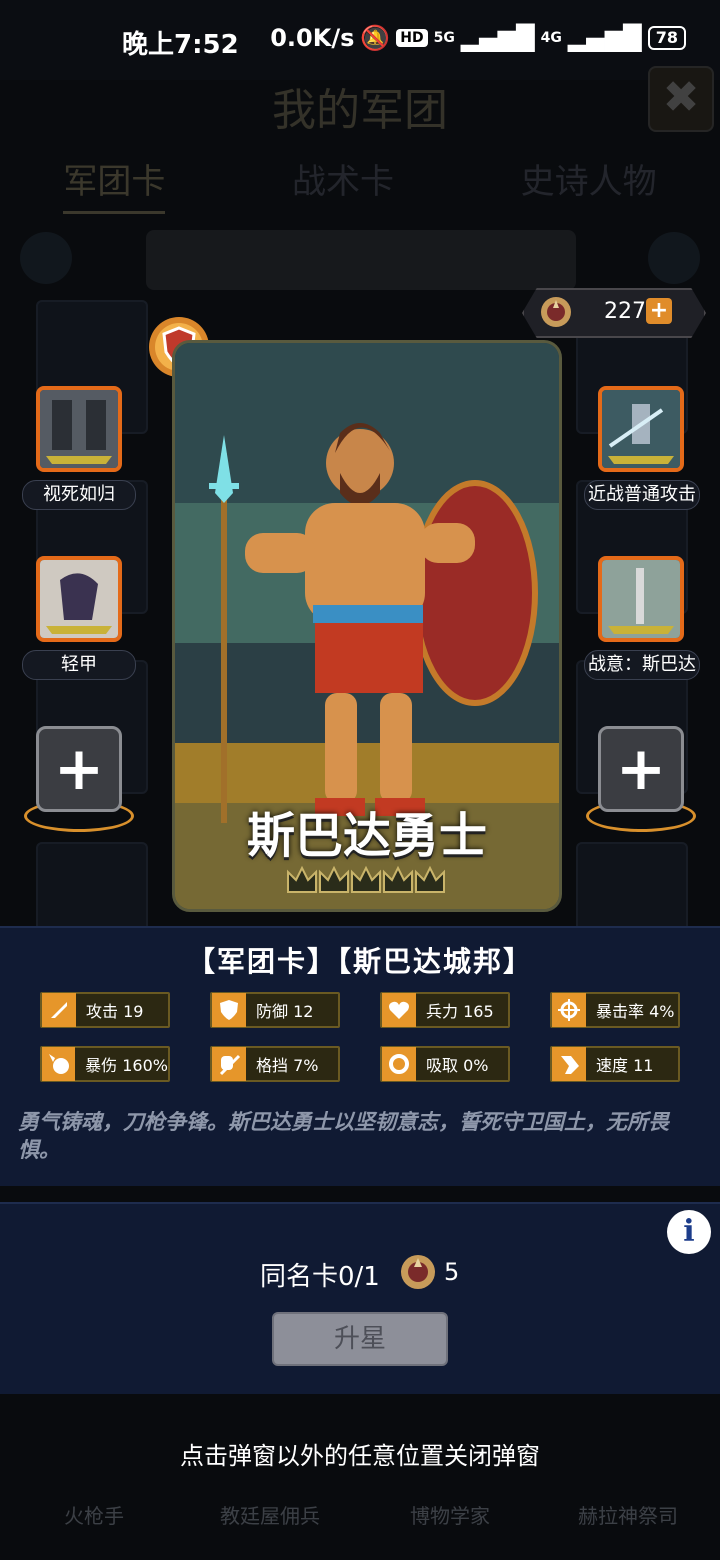 The height and width of the screenshot is (1560, 720). What do you see at coordinates (457, 1065) in the screenshot?
I see `stat-text: 吸取 0%` at bounding box center [457, 1065].